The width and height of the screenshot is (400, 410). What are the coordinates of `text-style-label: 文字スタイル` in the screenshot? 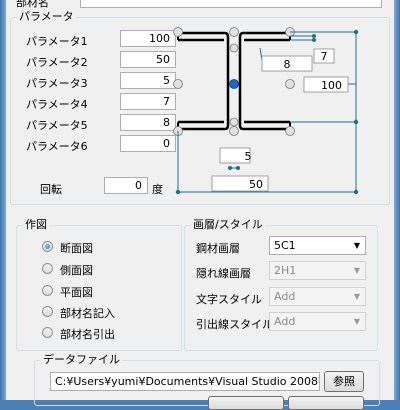 It's located at (229, 299).